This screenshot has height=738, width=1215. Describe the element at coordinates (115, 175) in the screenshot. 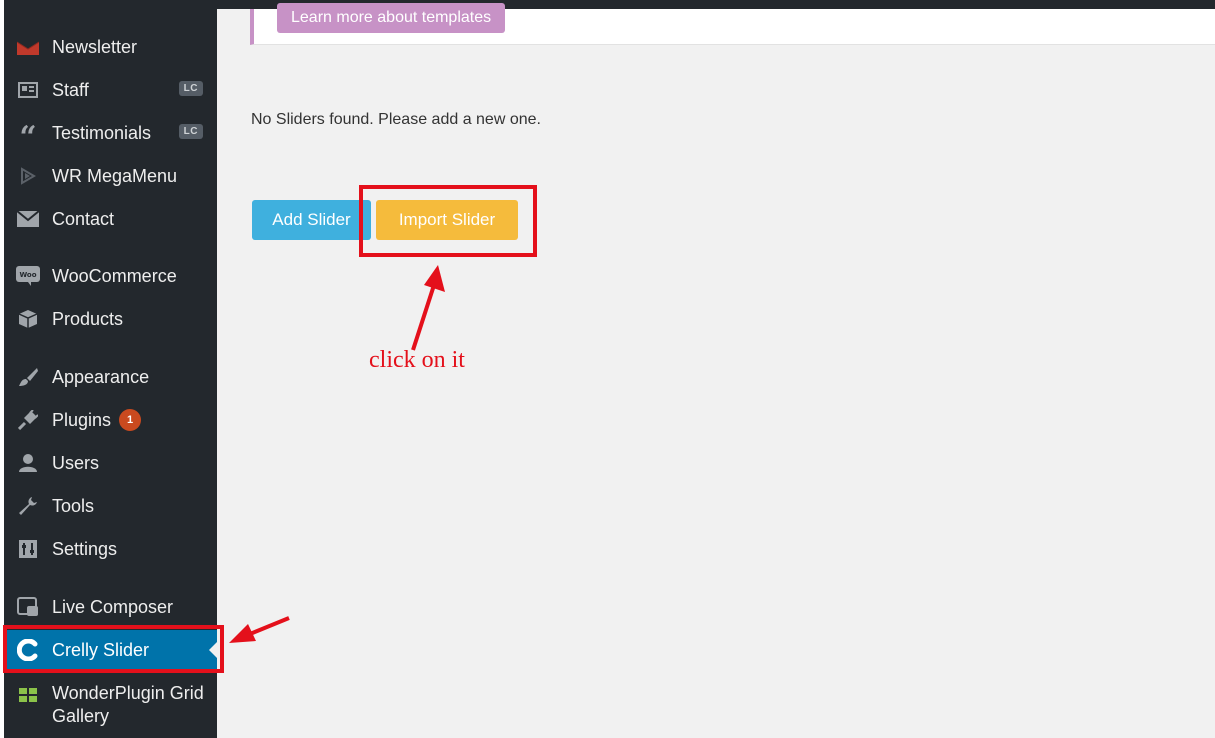

I see `sidebar-item-label: WR MegaMenu` at that location.